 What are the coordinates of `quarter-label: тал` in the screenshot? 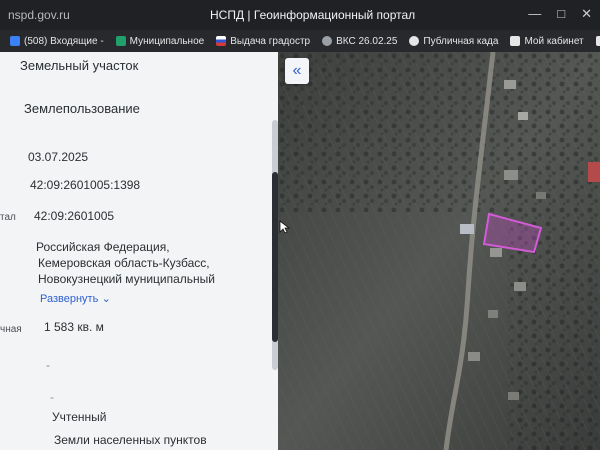 It's located at (8, 217).